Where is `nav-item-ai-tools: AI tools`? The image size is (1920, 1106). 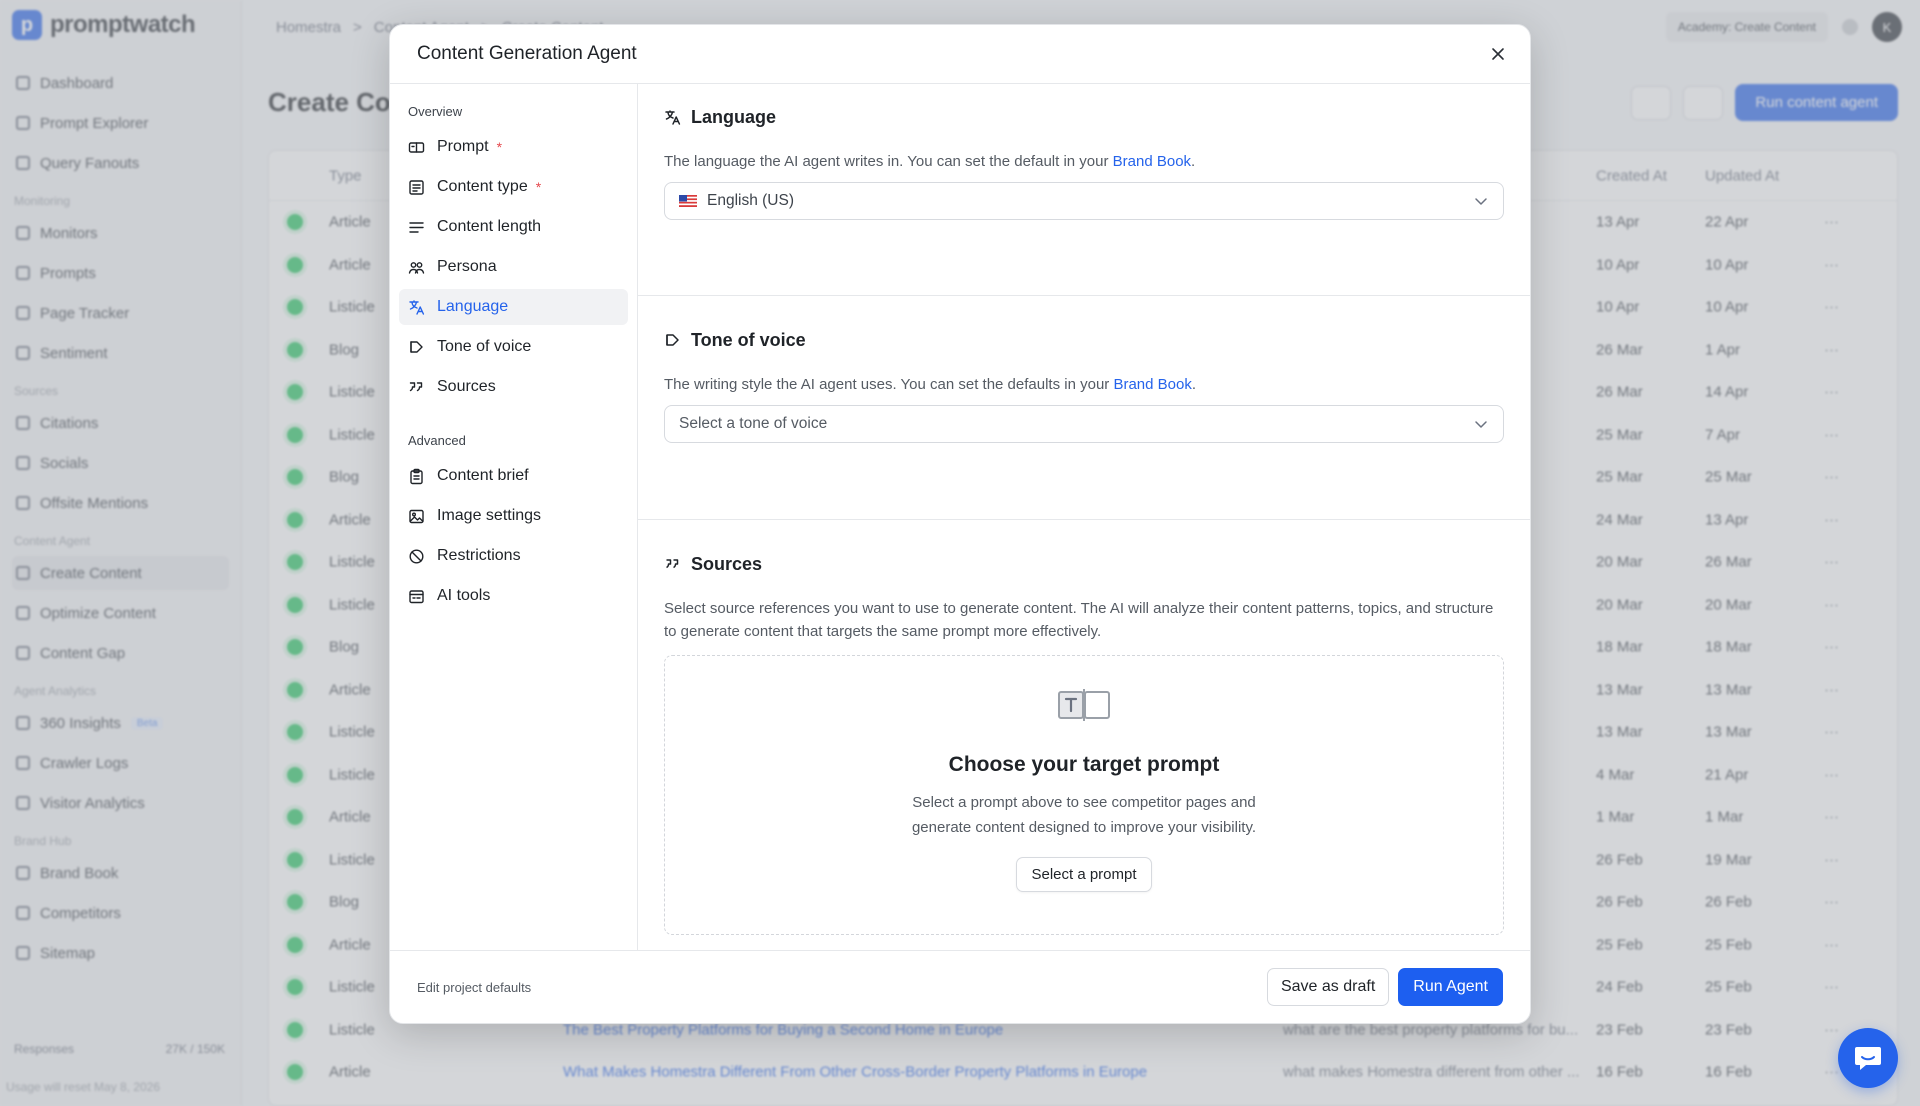 nav-item-ai-tools: AI tools is located at coordinates (513, 596).